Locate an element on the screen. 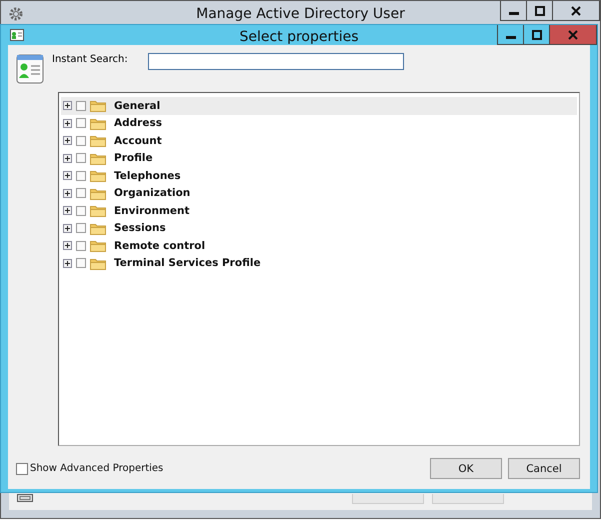  tree-item: Organization is located at coordinates (319, 193).